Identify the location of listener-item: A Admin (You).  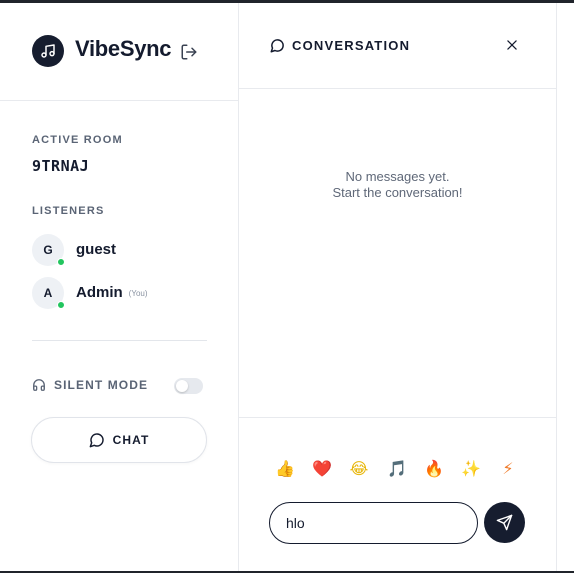
(132, 294).